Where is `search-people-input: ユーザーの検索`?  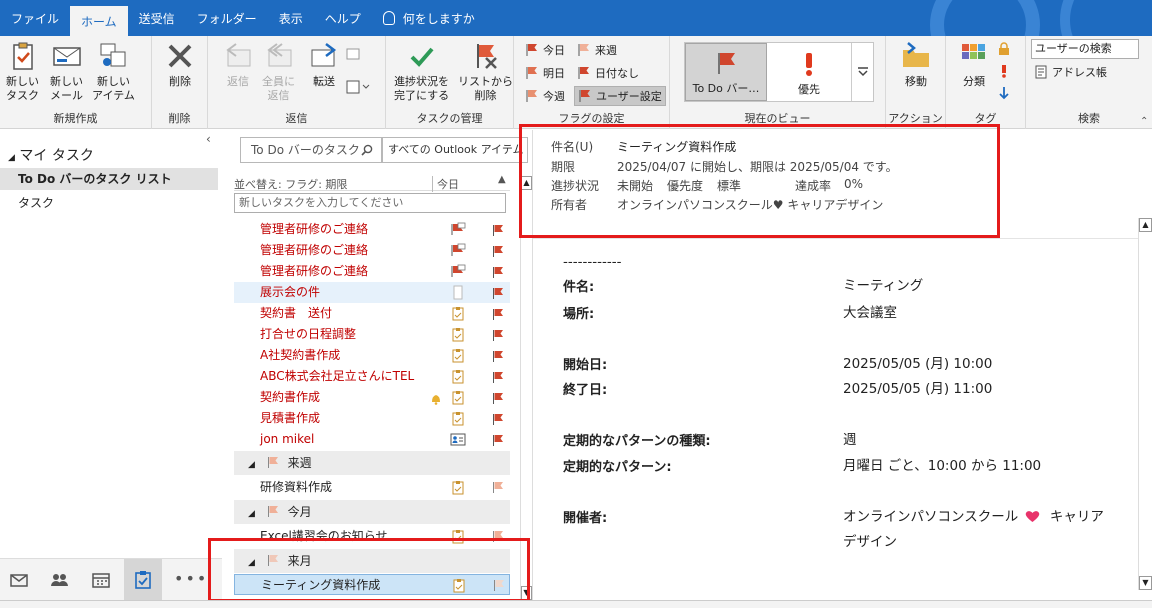
search-people-input: ユーザーの検索 is located at coordinates (1085, 49).